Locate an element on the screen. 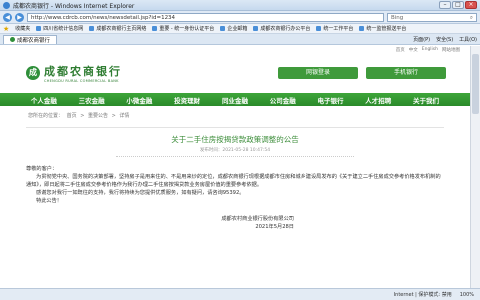  favorite-label: 企业邮箱 is located at coordinates (237, 29).